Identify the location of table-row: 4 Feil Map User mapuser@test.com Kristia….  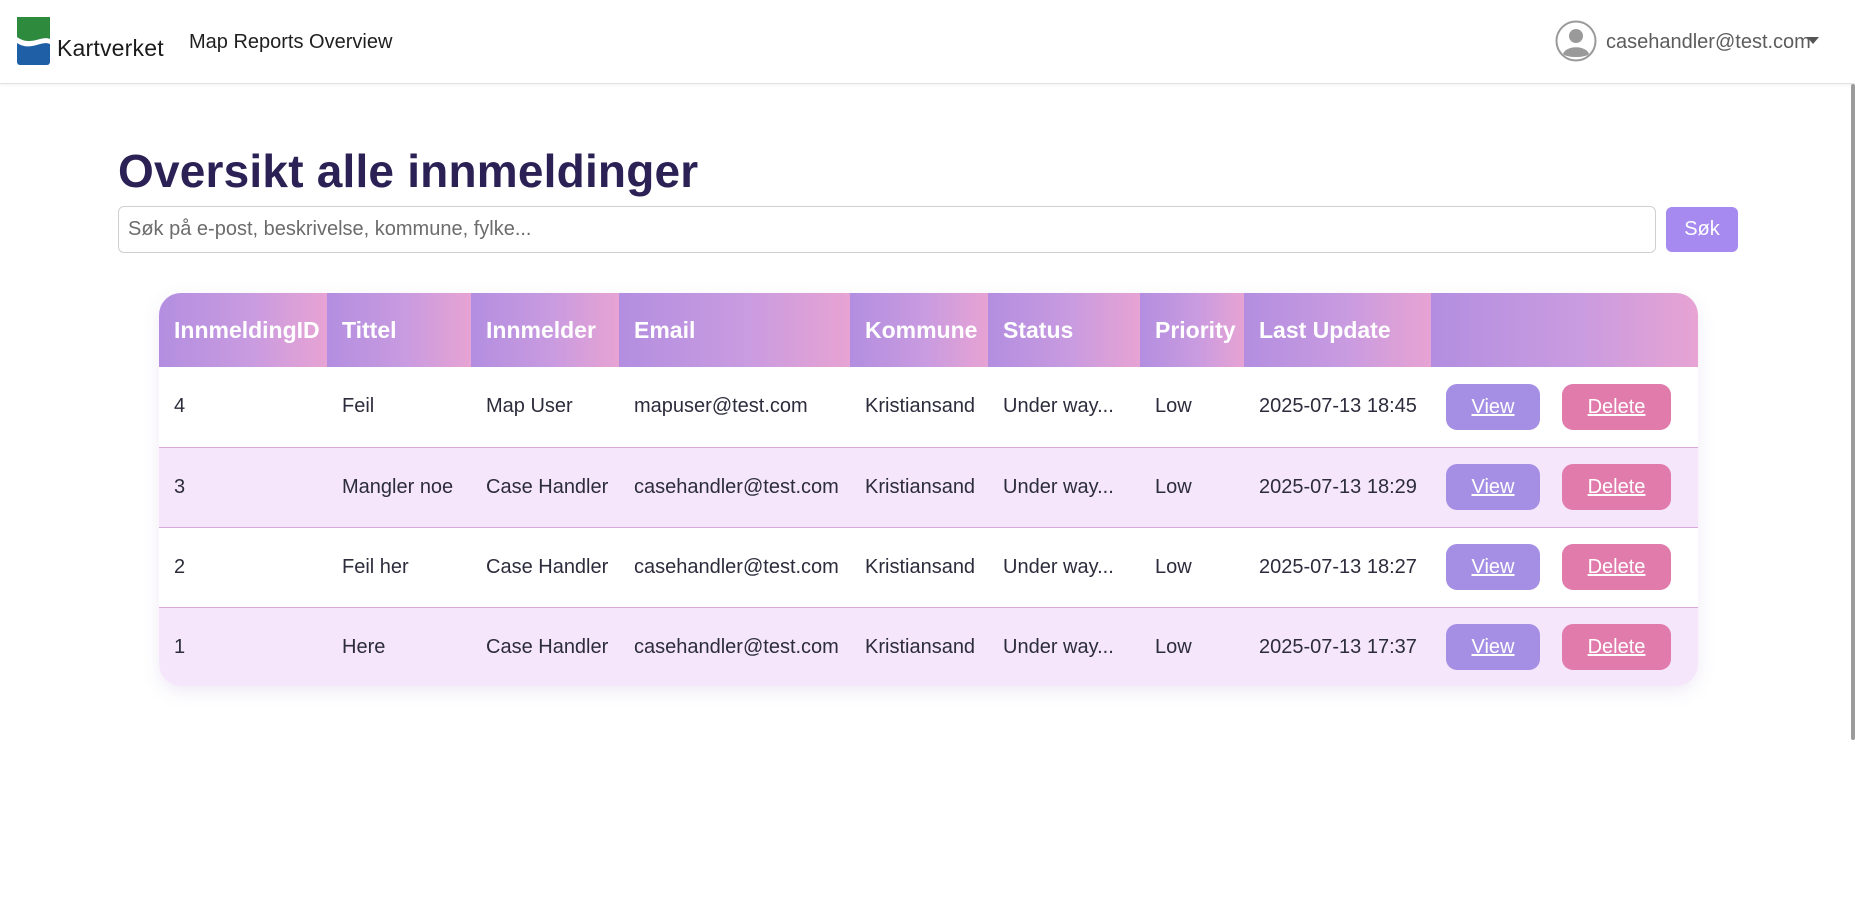
(928, 407).